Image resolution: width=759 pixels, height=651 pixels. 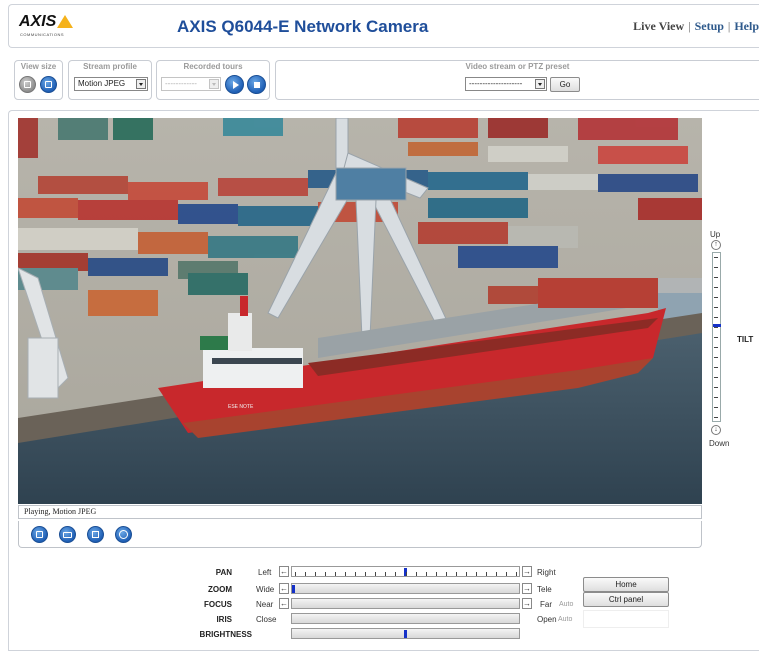 What do you see at coordinates (544, 589) in the screenshot?
I see `zoom-max-label: Tele` at bounding box center [544, 589].